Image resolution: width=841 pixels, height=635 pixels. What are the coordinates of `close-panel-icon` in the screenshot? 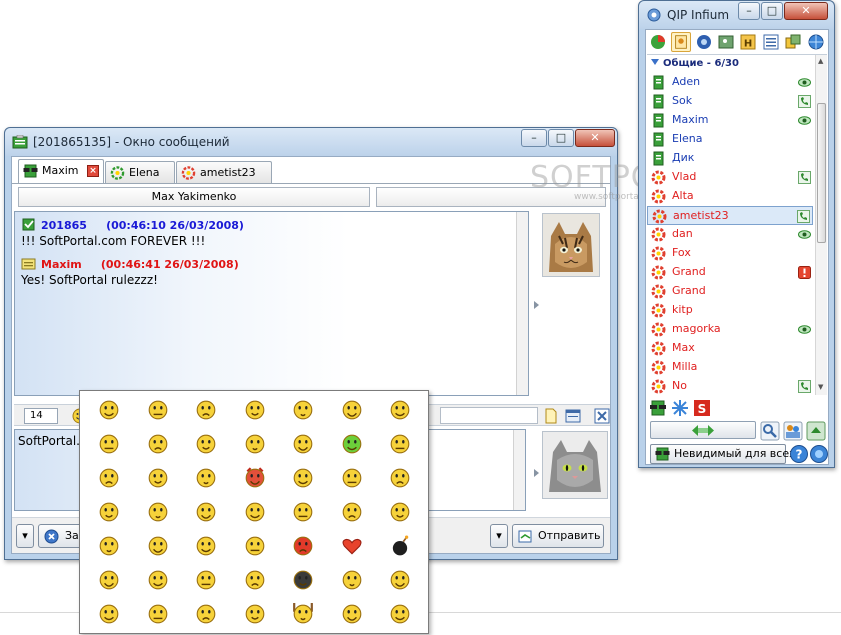 It's located at (602, 416).